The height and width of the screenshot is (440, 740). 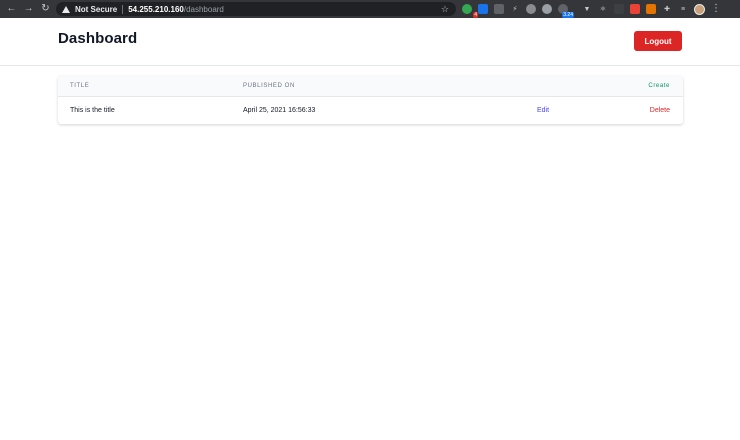 What do you see at coordinates (499, 9) in the screenshot?
I see `extension-cloud-icon` at bounding box center [499, 9].